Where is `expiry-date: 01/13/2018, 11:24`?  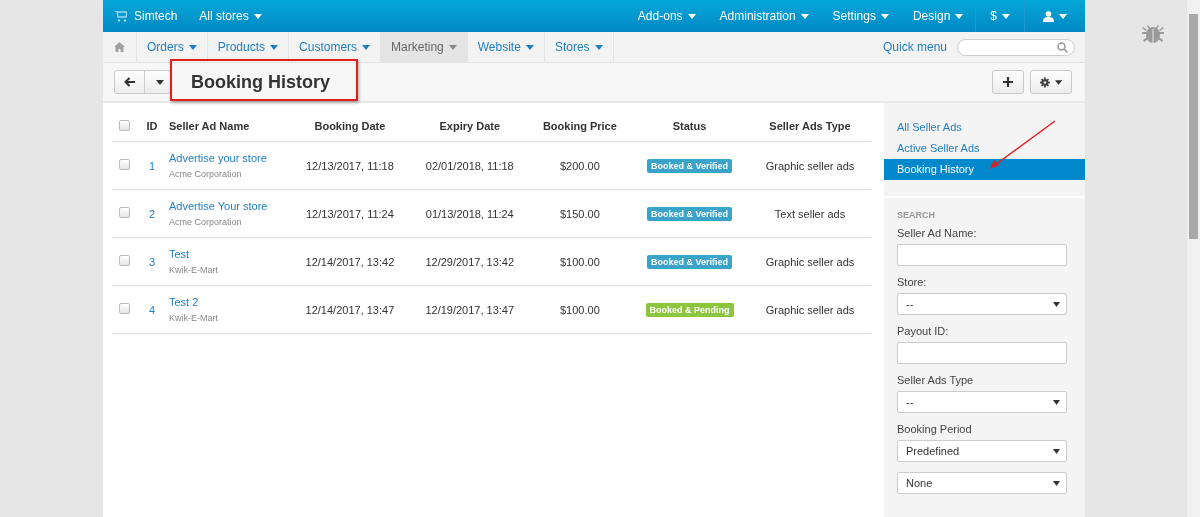 expiry-date: 01/13/2018, 11:24 is located at coordinates (469, 213).